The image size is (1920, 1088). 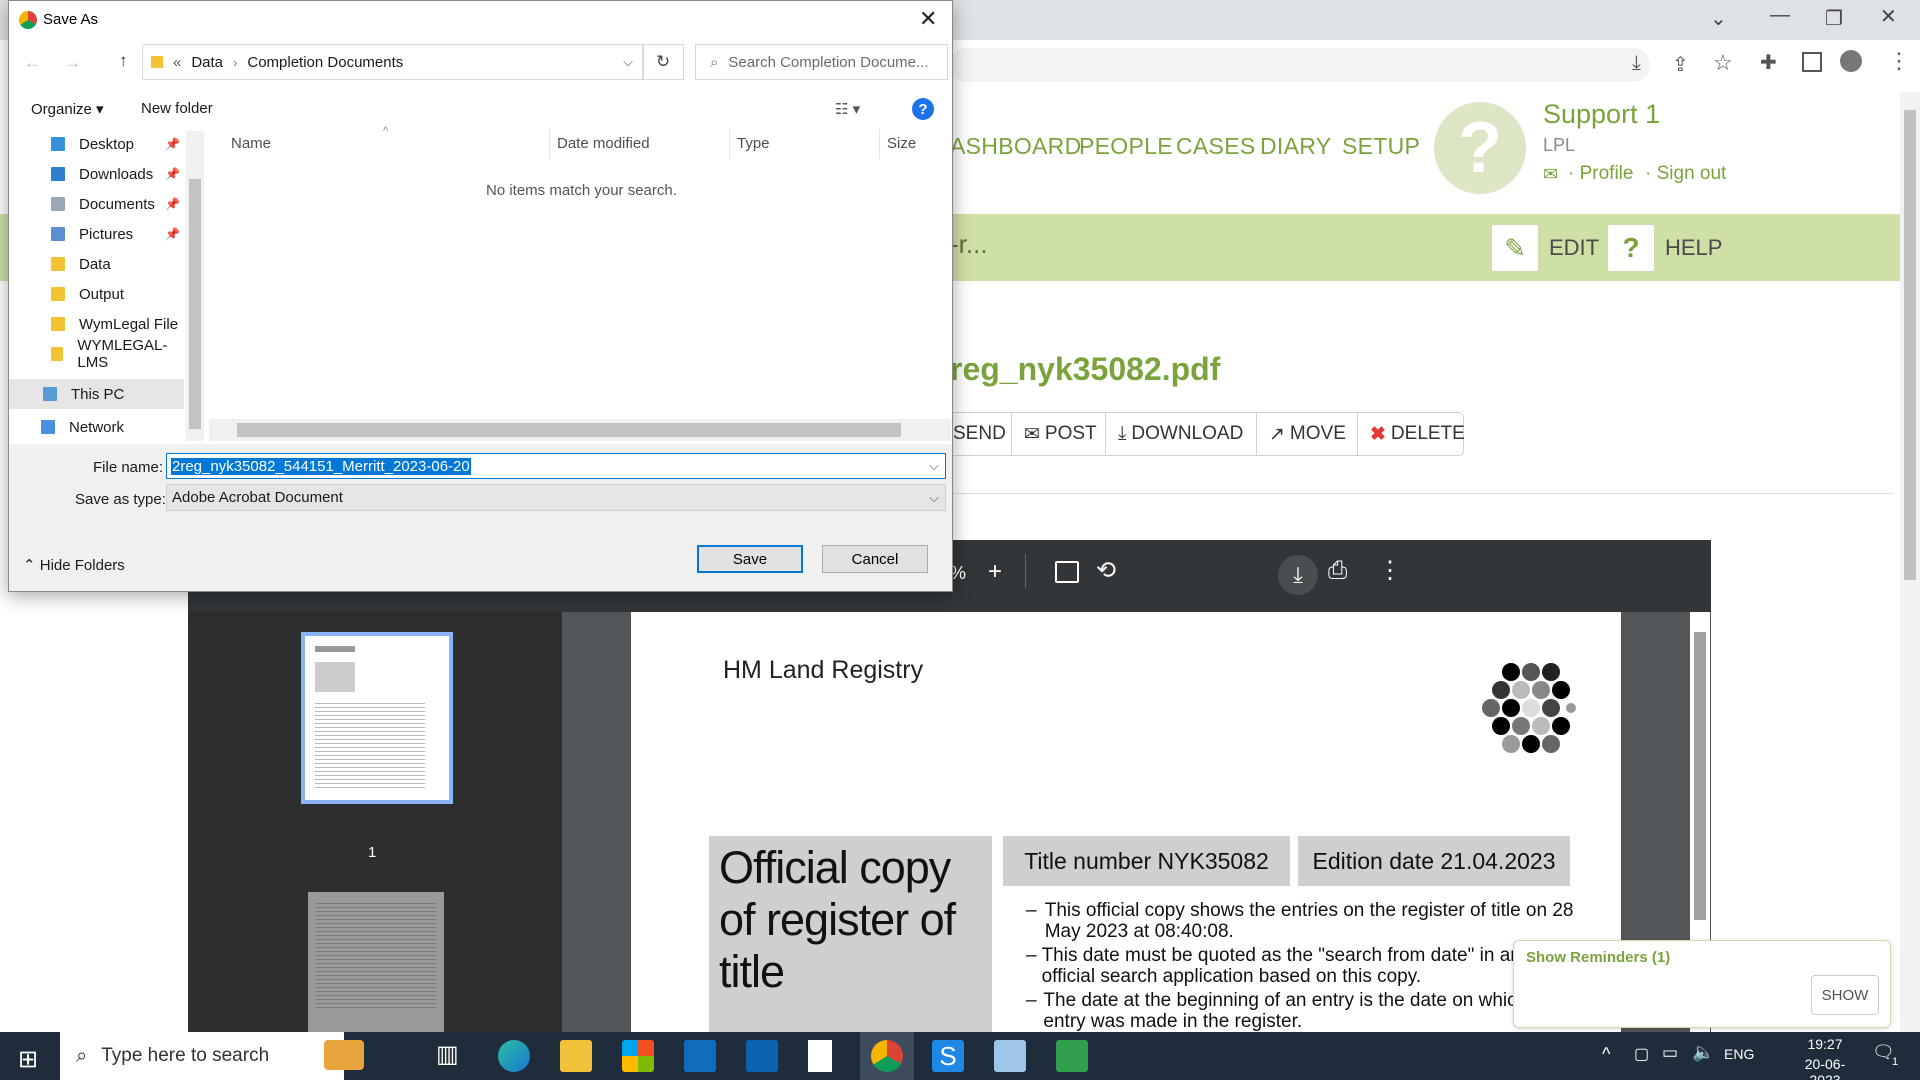 I want to click on save-type-value: Adobe Acrobat Document, so click(x=257, y=497).